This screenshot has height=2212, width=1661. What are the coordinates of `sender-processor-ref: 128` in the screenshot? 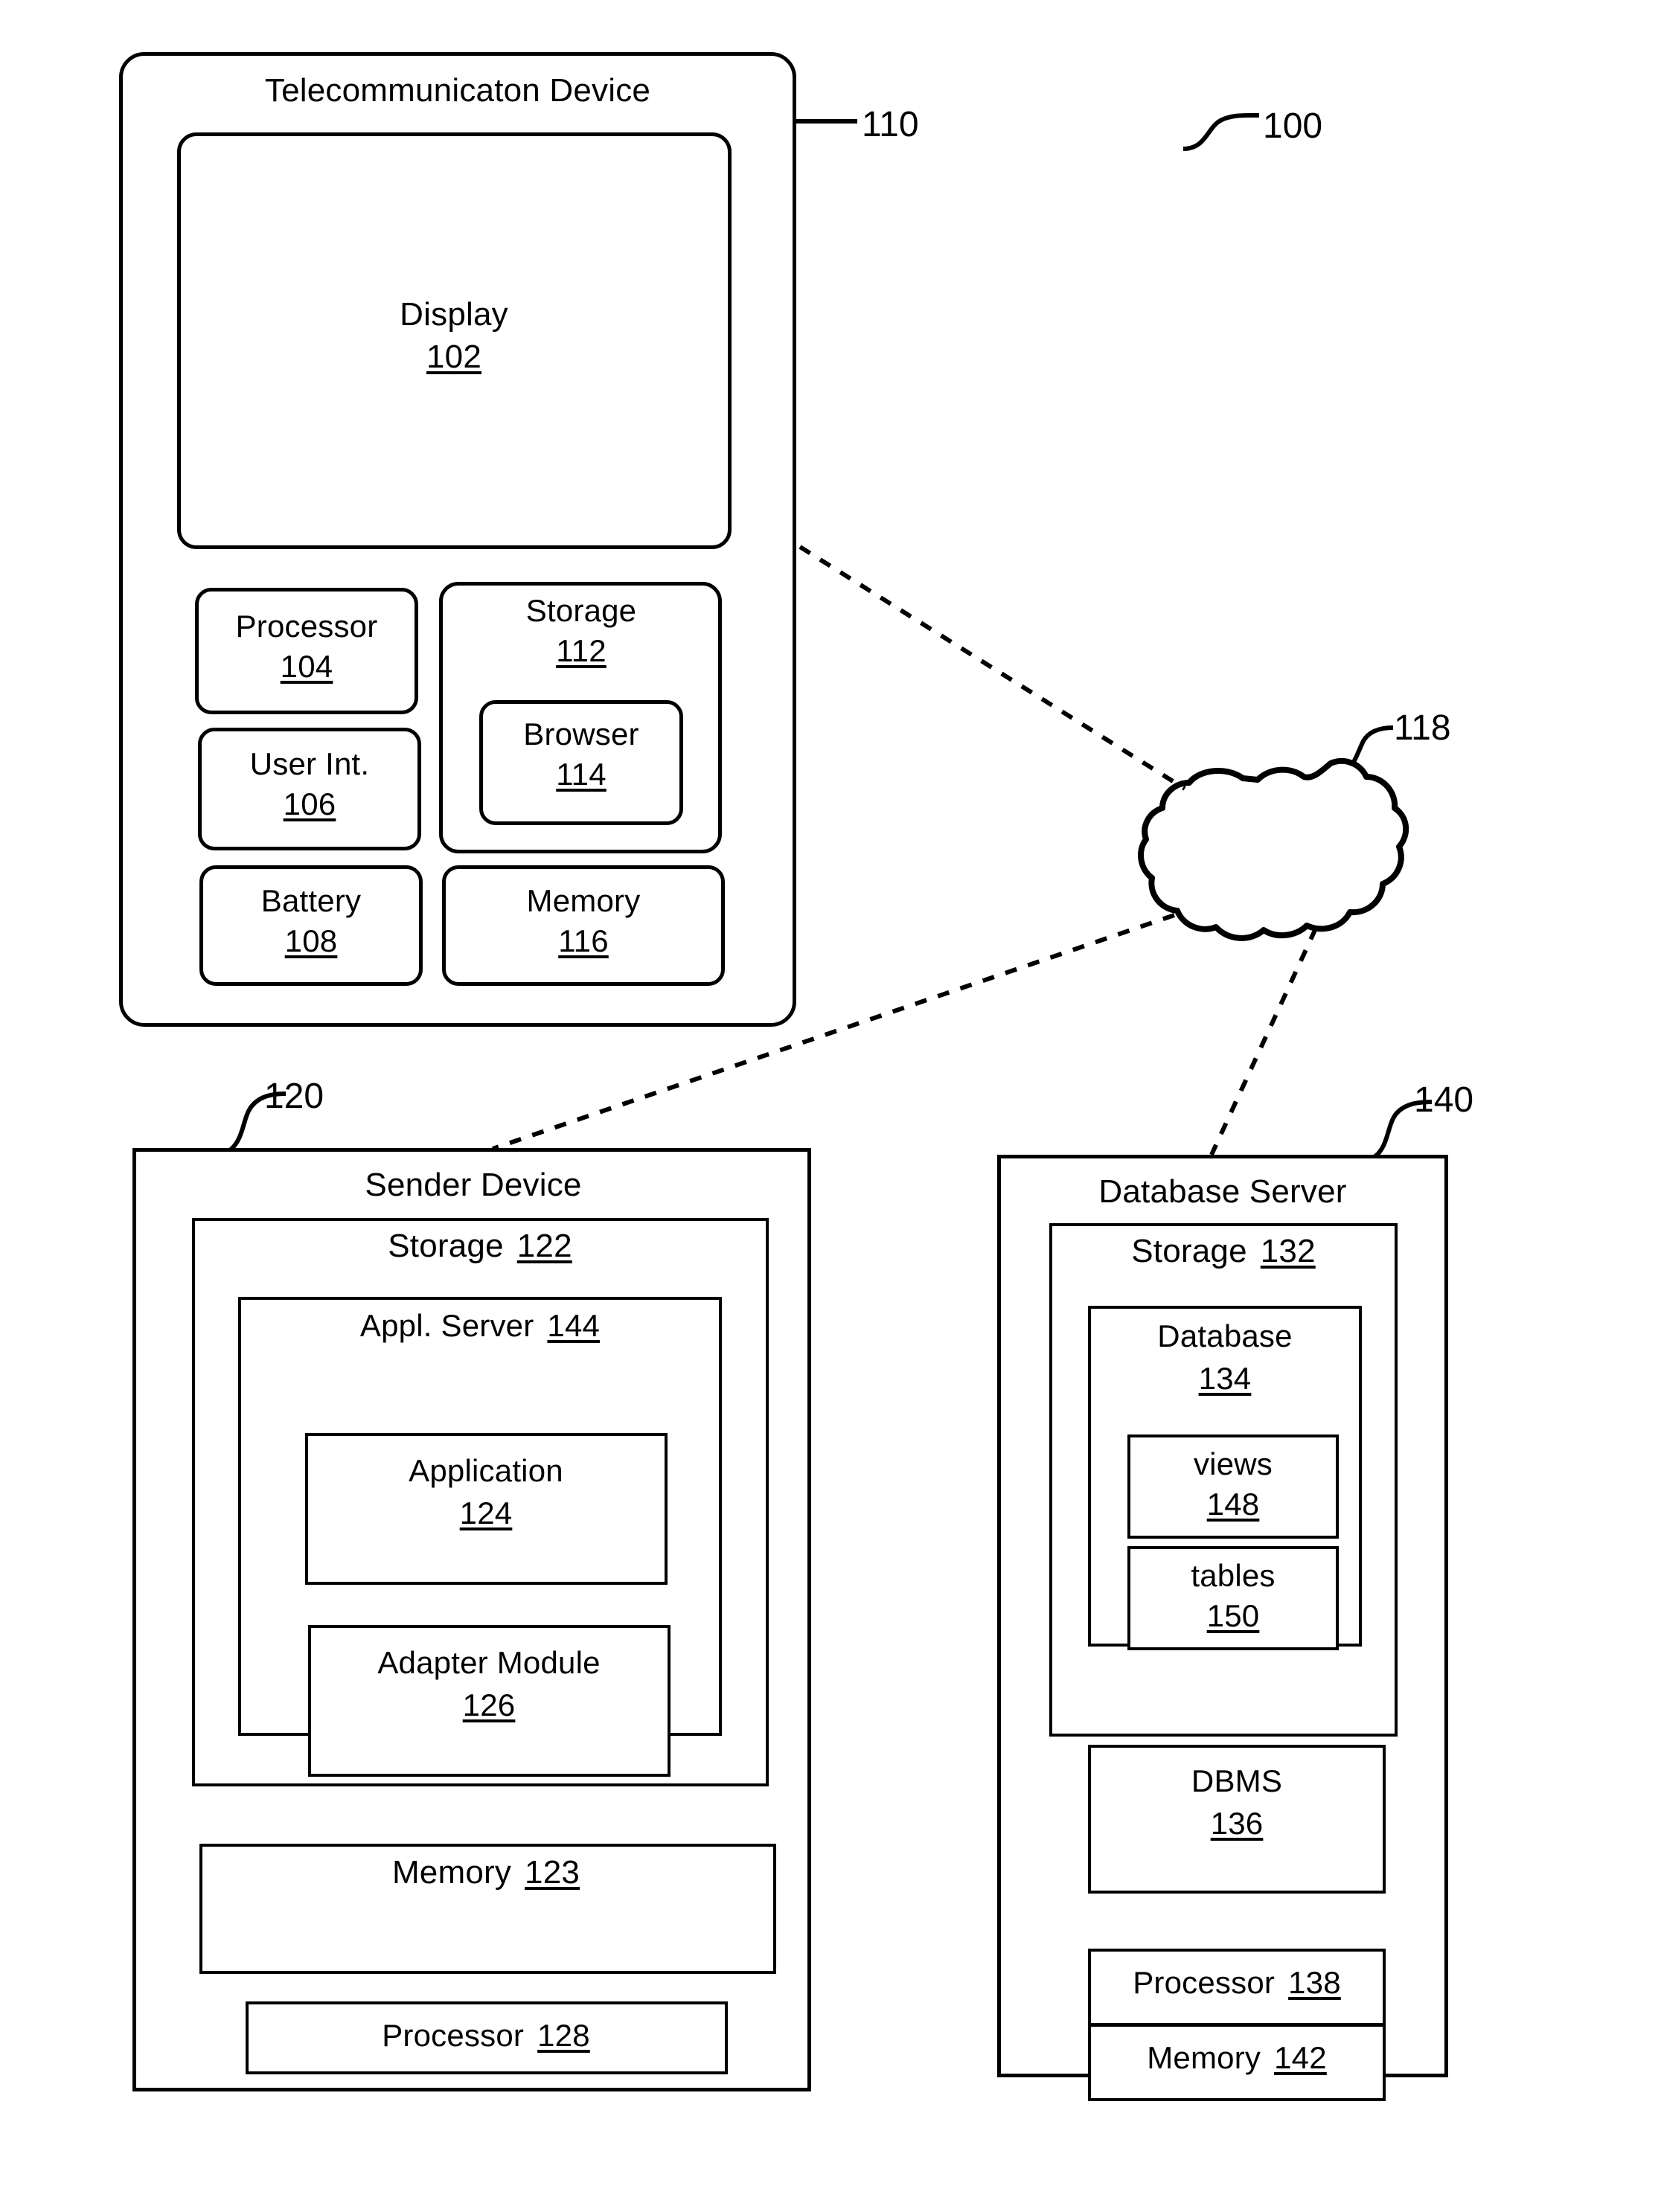 It's located at (563, 2035).